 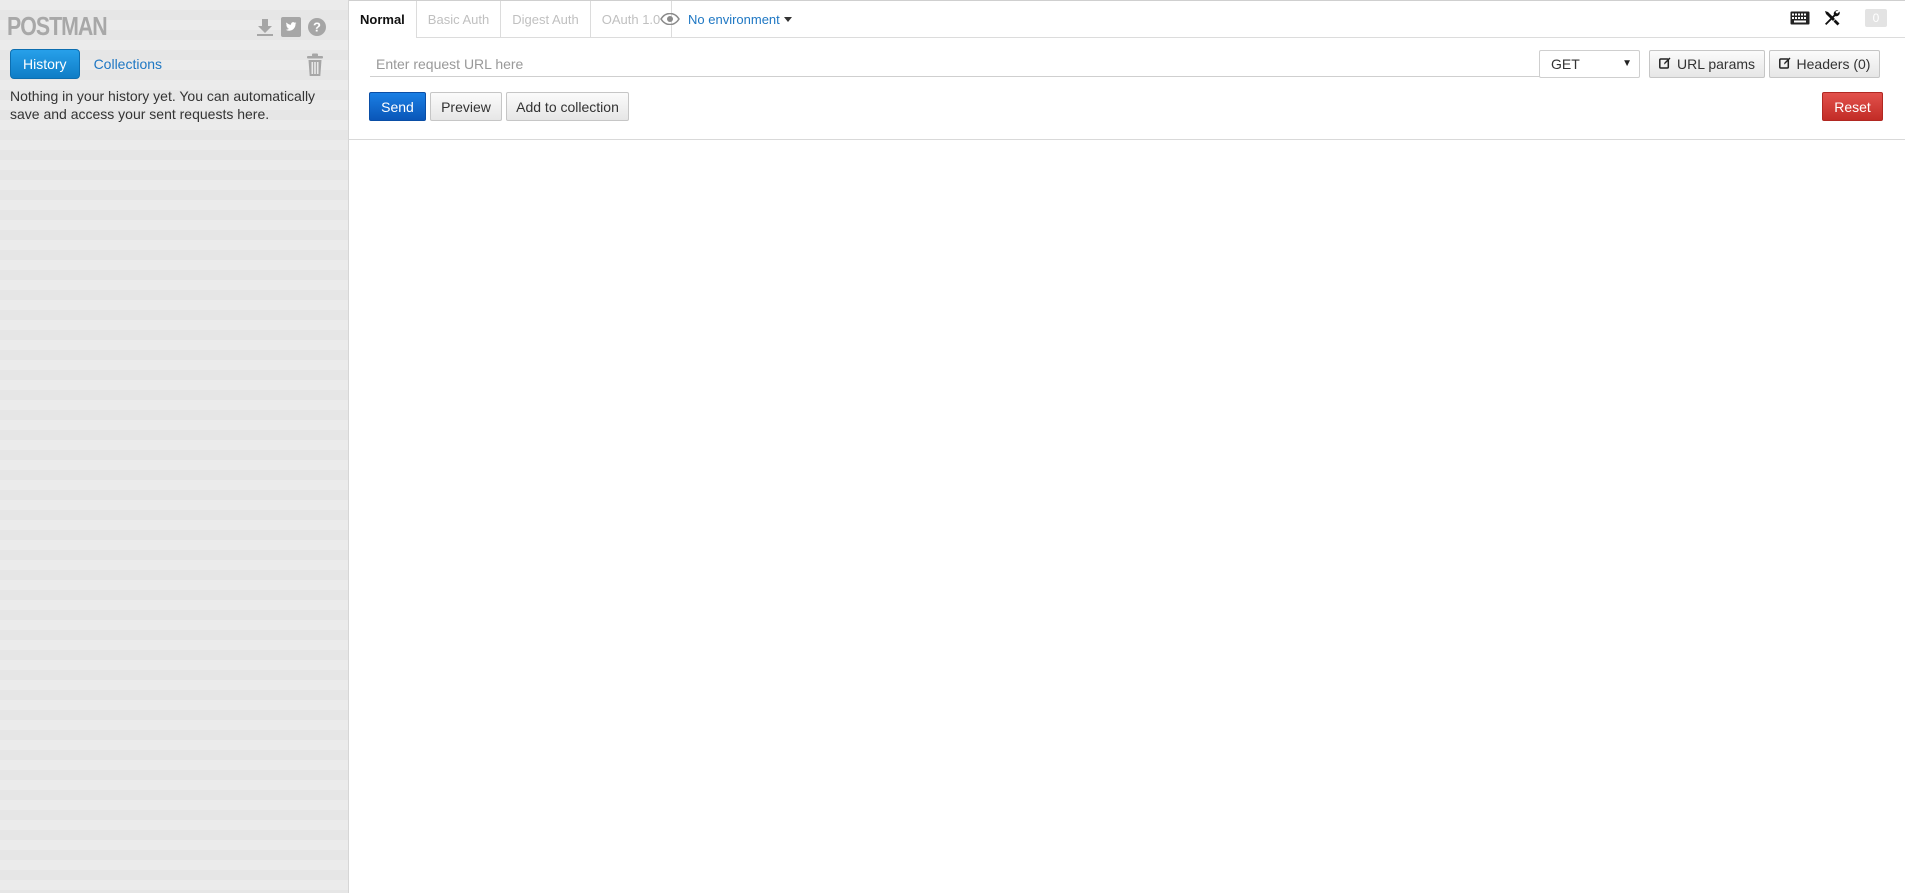 I want to click on tab-basic-auth: Basic Auth, so click(x=459, y=19).